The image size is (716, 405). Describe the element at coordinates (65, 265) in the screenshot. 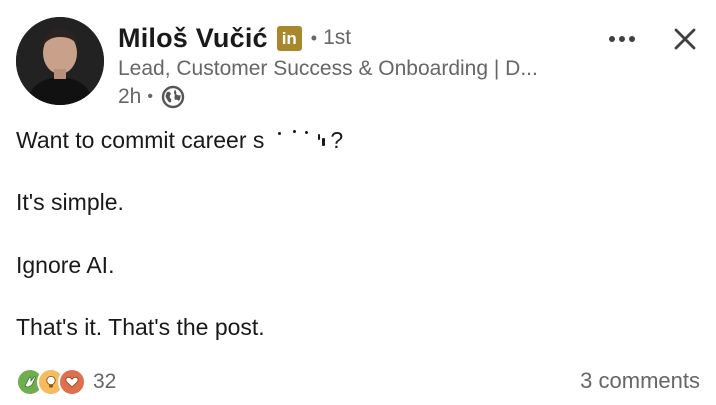

I see `post-text-line-3: Ignore AI.` at that location.